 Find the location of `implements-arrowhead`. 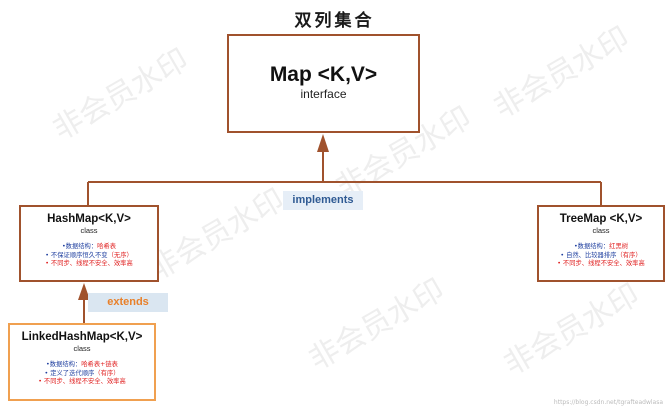

implements-arrowhead is located at coordinates (323, 143).